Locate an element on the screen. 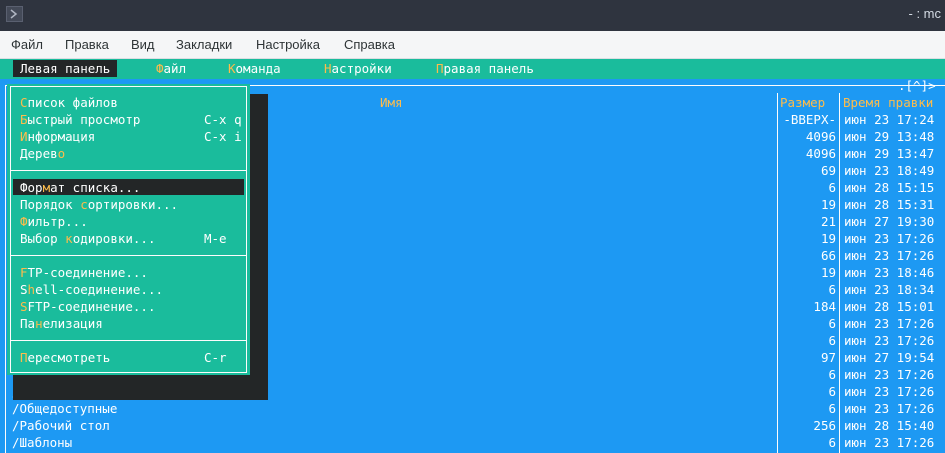 The image size is (945, 453). item-hotkey: н is located at coordinates (39, 323).